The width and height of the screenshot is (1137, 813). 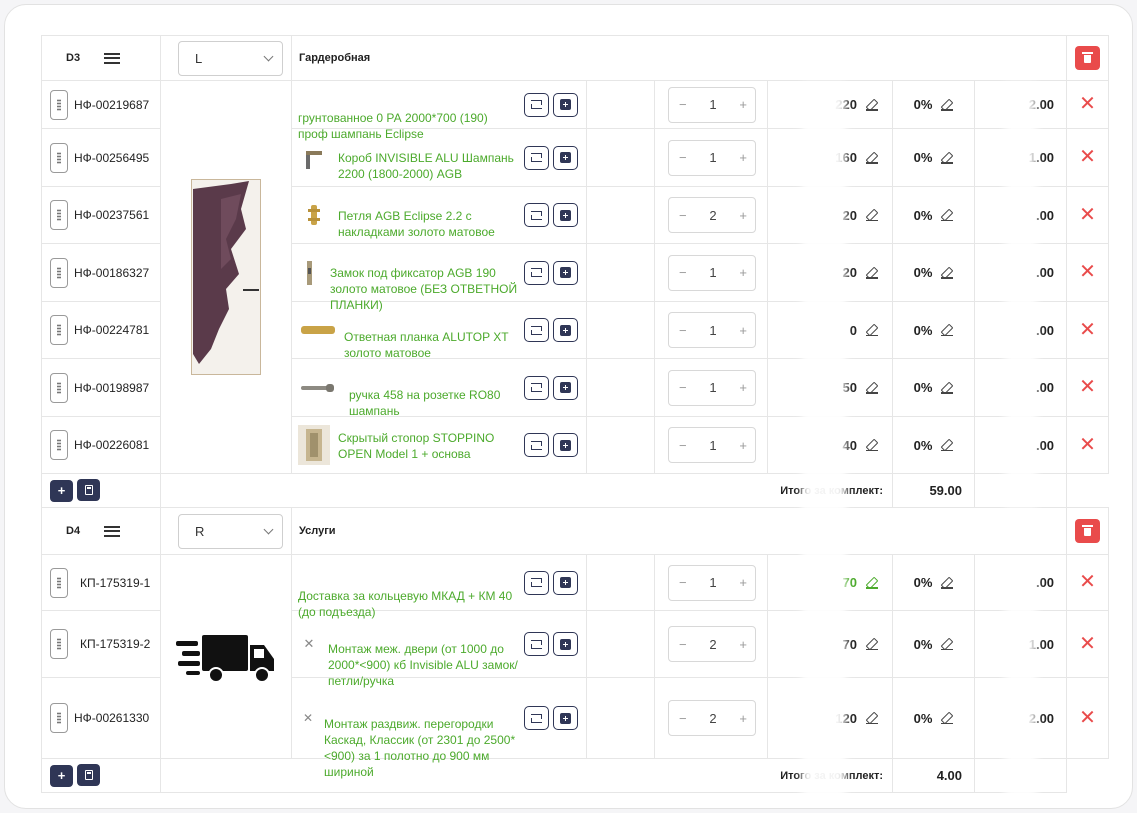 What do you see at coordinates (230, 531) in the screenshot?
I see `side-select: R` at bounding box center [230, 531].